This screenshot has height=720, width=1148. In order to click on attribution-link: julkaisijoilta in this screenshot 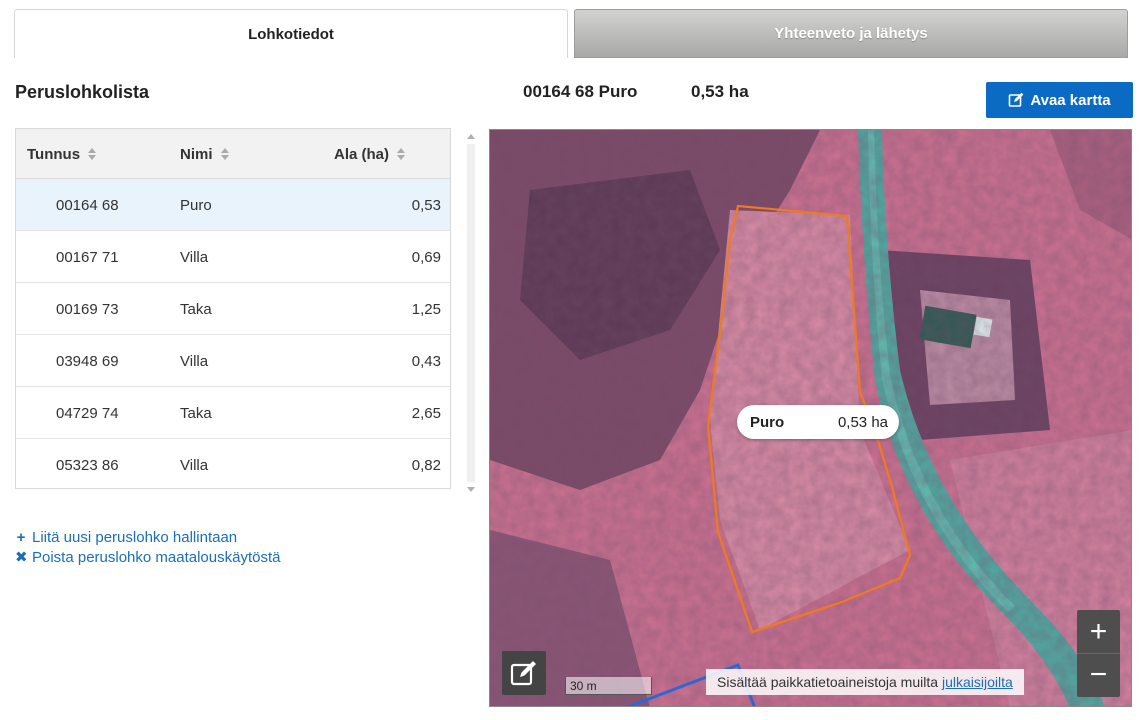, I will do `click(977, 682)`.